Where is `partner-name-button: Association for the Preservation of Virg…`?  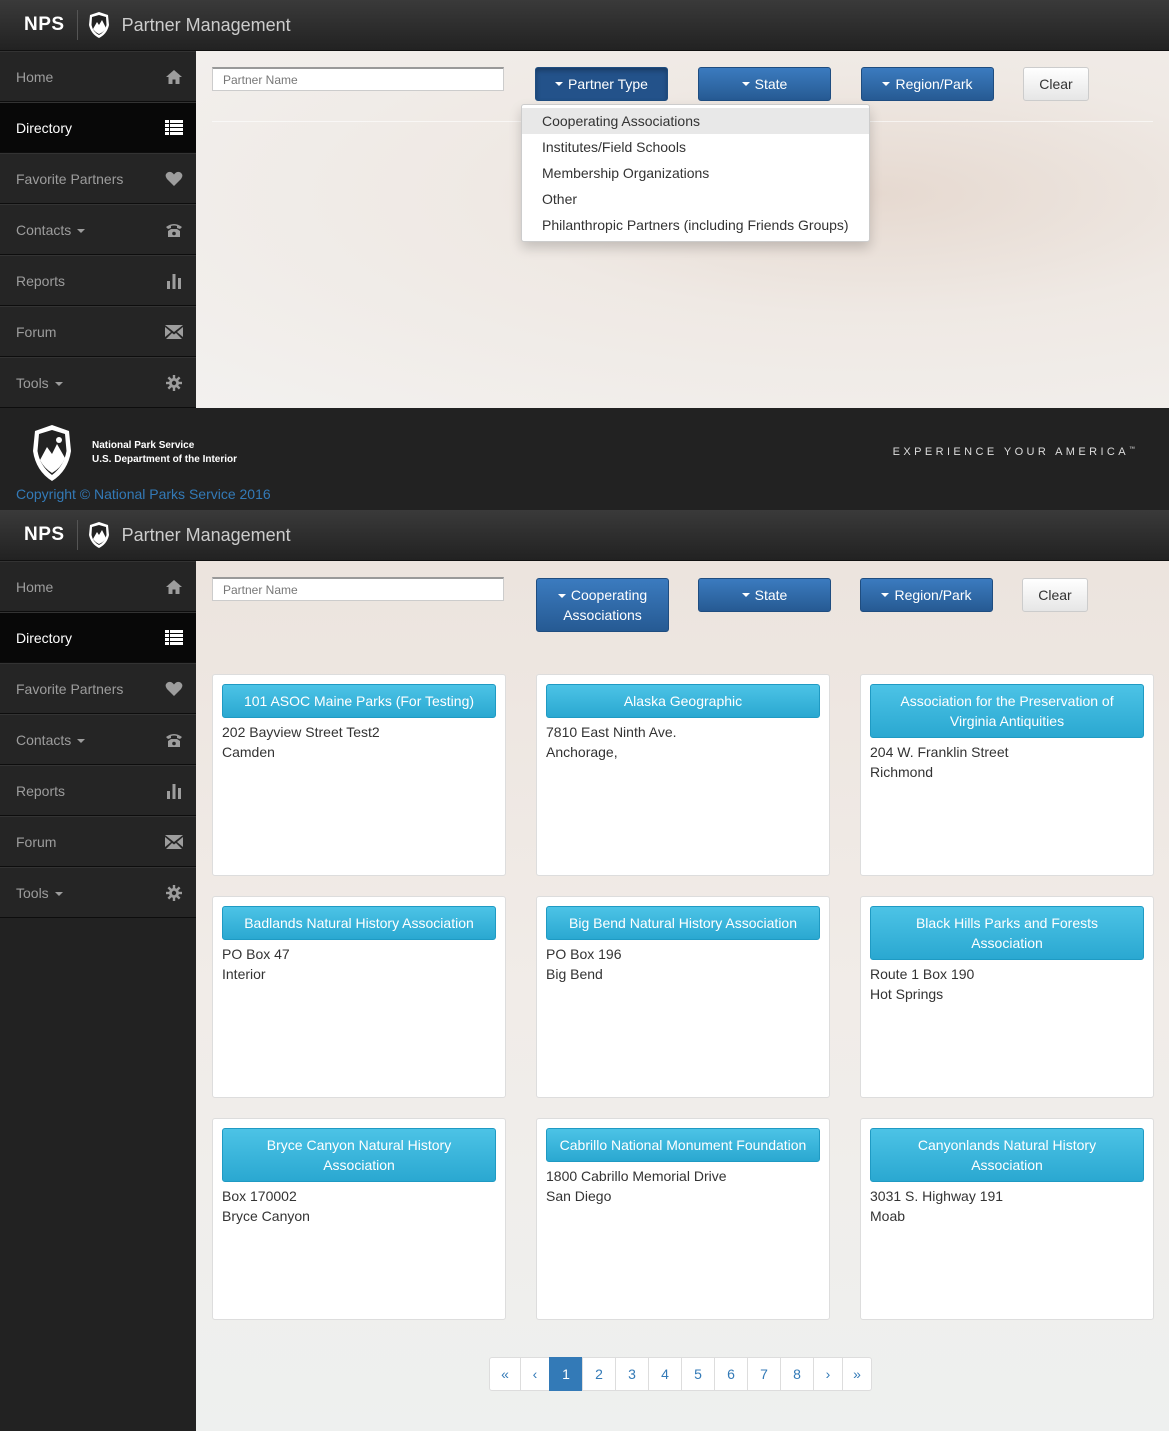
partner-name-button: Association for the Preservation of Virg… is located at coordinates (1007, 711).